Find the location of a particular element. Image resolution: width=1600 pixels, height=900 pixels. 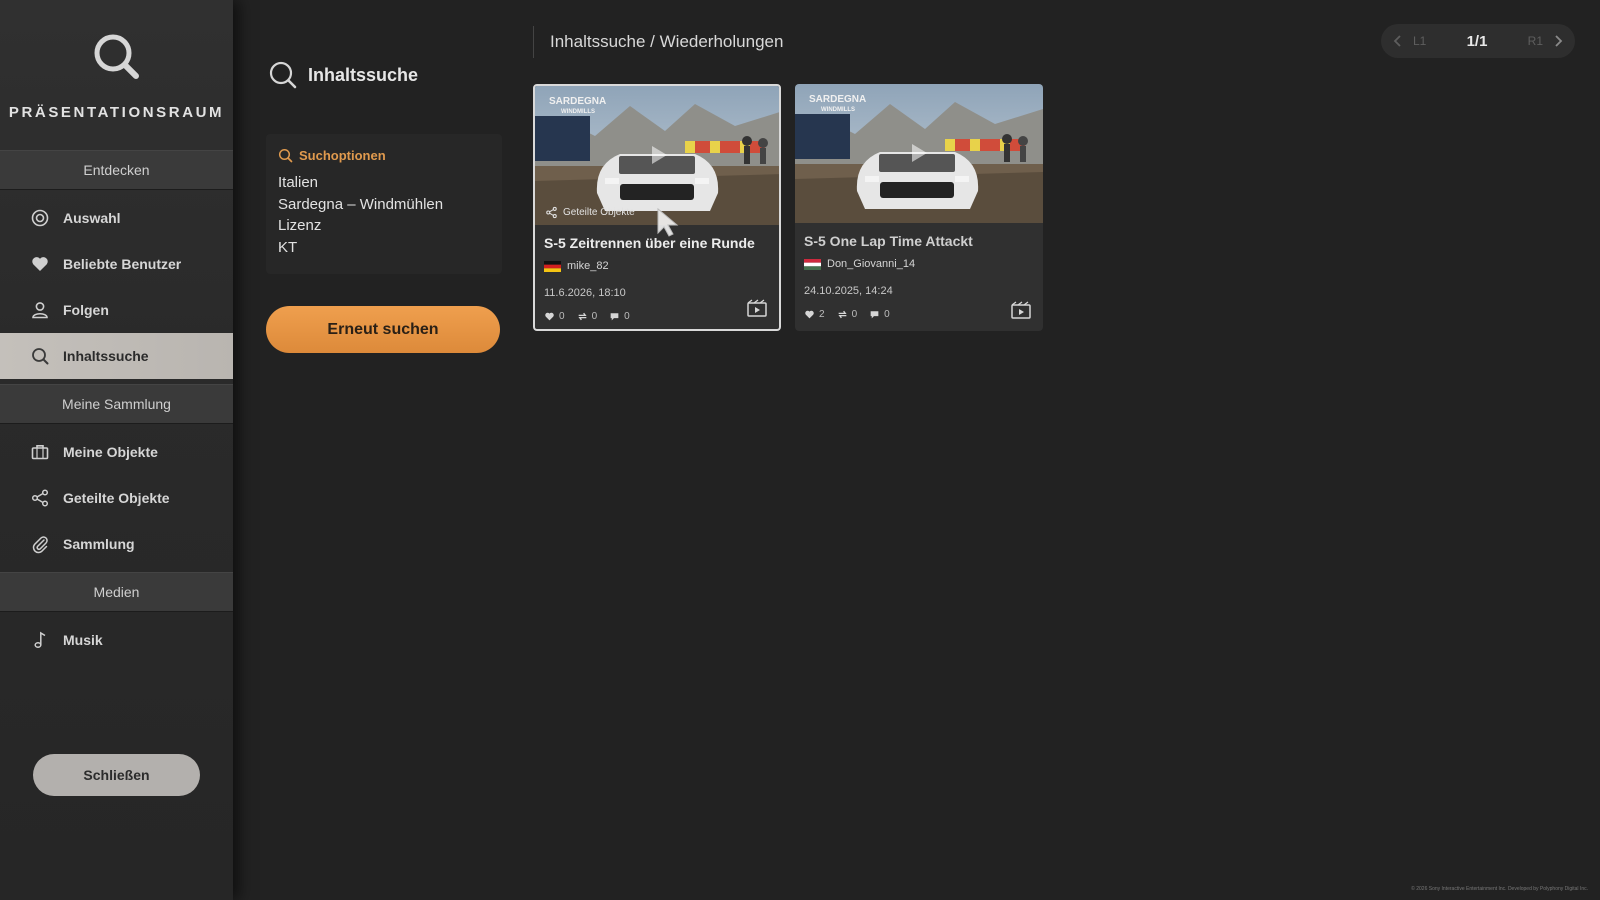

close-button: Schließen is located at coordinates (116, 775).